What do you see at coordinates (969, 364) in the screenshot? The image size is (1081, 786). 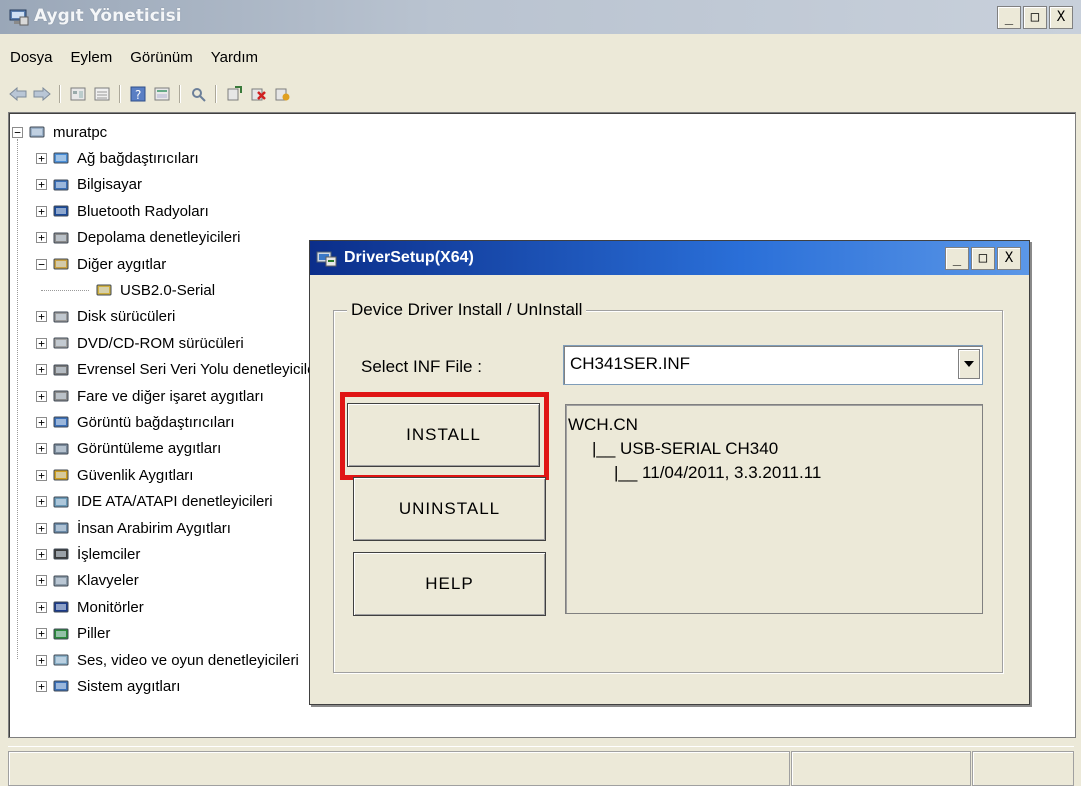 I see `chevron-down-icon` at bounding box center [969, 364].